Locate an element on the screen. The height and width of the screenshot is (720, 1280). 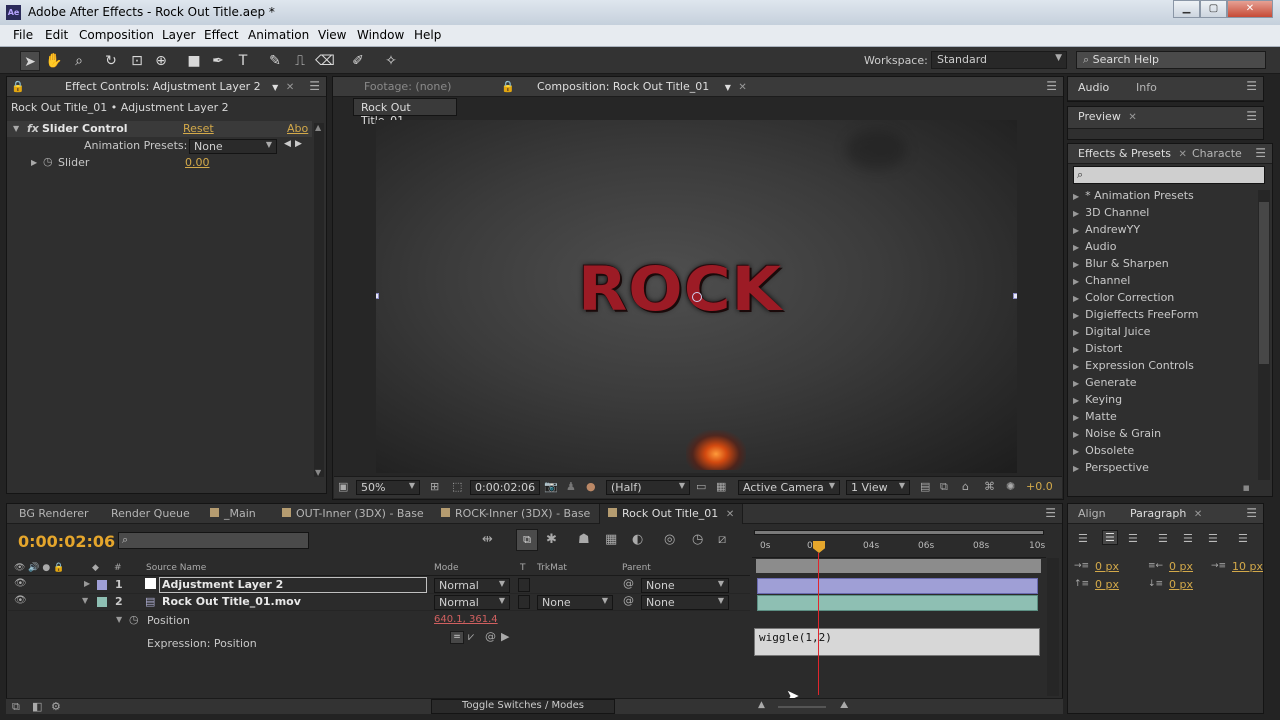
tab-align: Align is located at coordinates (1092, 513).